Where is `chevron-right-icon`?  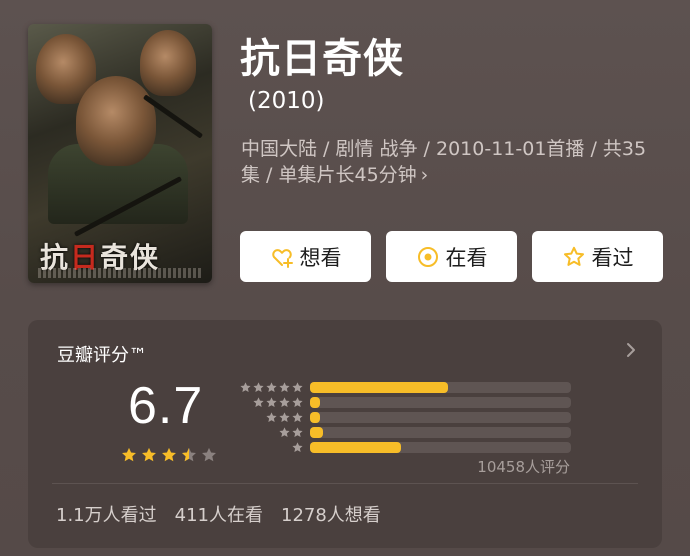 chevron-right-icon is located at coordinates (631, 350).